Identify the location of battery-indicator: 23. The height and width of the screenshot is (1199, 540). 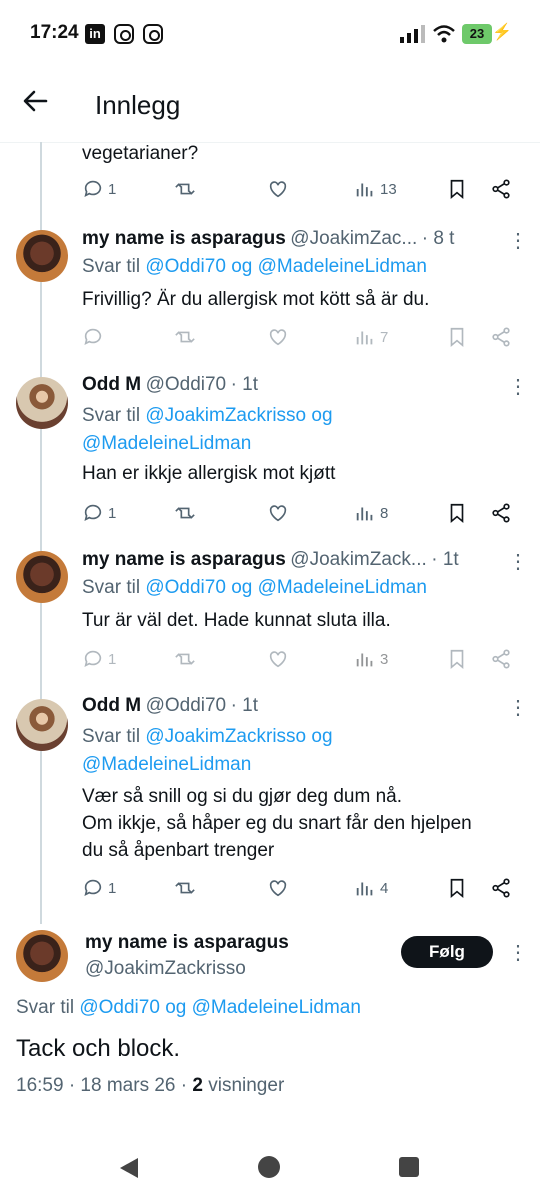
(477, 34).